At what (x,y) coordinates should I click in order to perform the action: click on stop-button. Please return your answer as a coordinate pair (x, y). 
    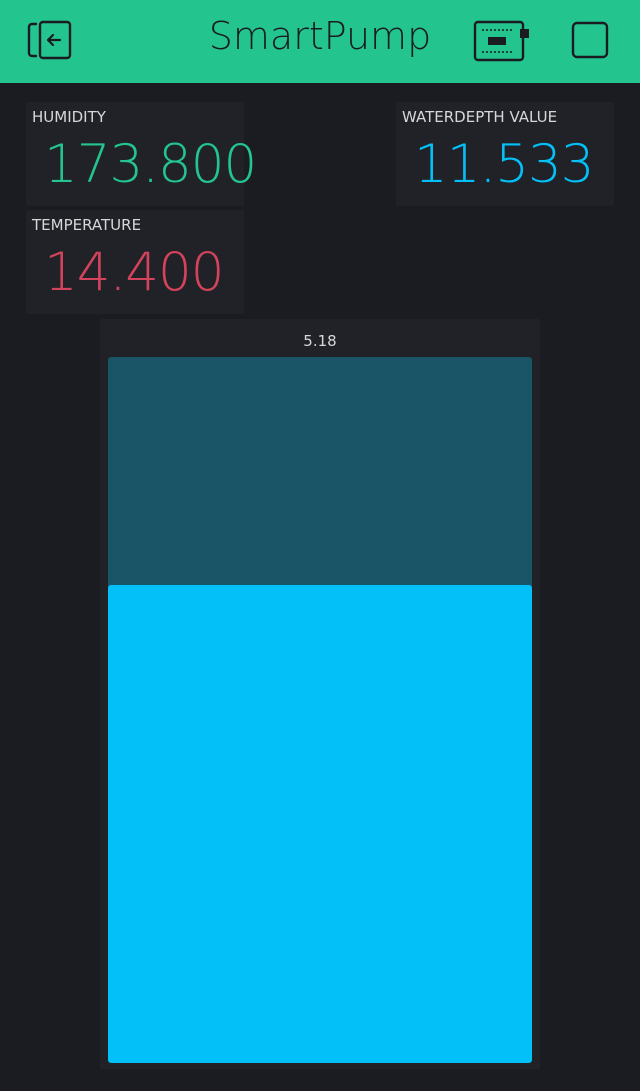
    Looking at the image, I should click on (590, 42).